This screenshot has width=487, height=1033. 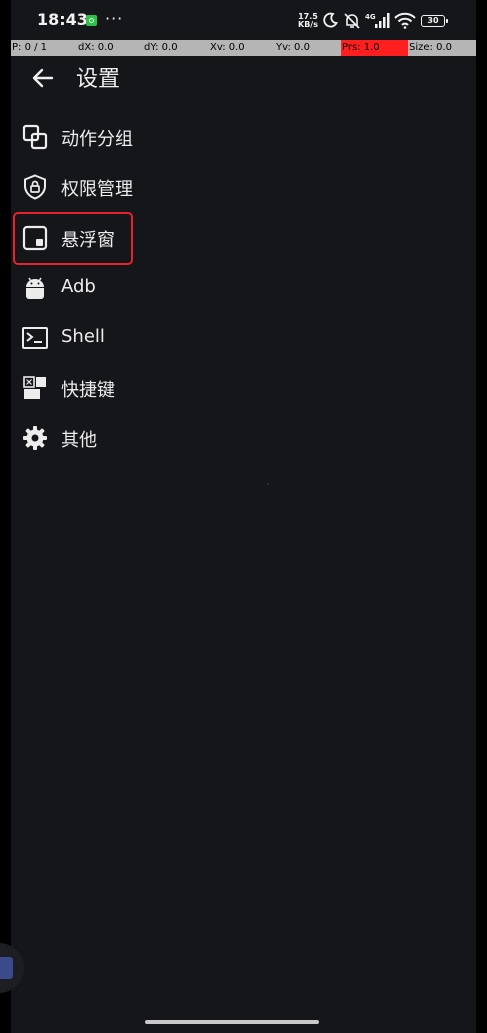 I want to click on shield-lock-icon, so click(x=35, y=187).